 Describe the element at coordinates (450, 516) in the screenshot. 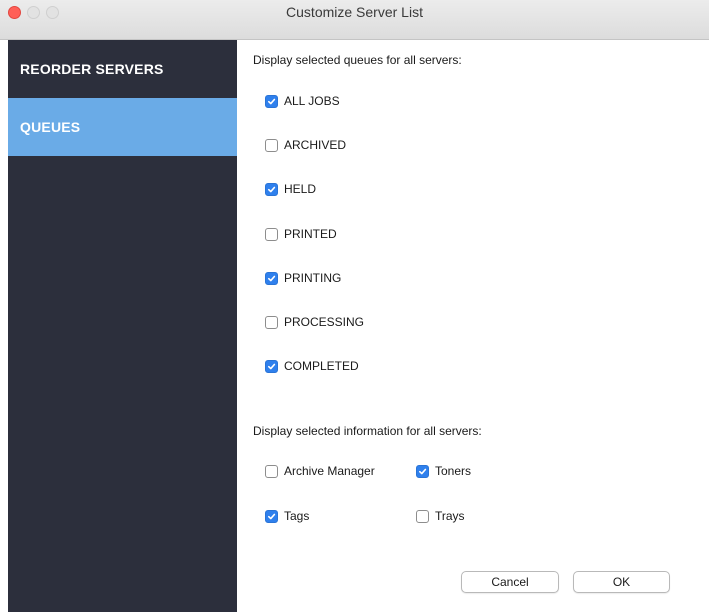

I see `checkbox-label: Trays` at that location.